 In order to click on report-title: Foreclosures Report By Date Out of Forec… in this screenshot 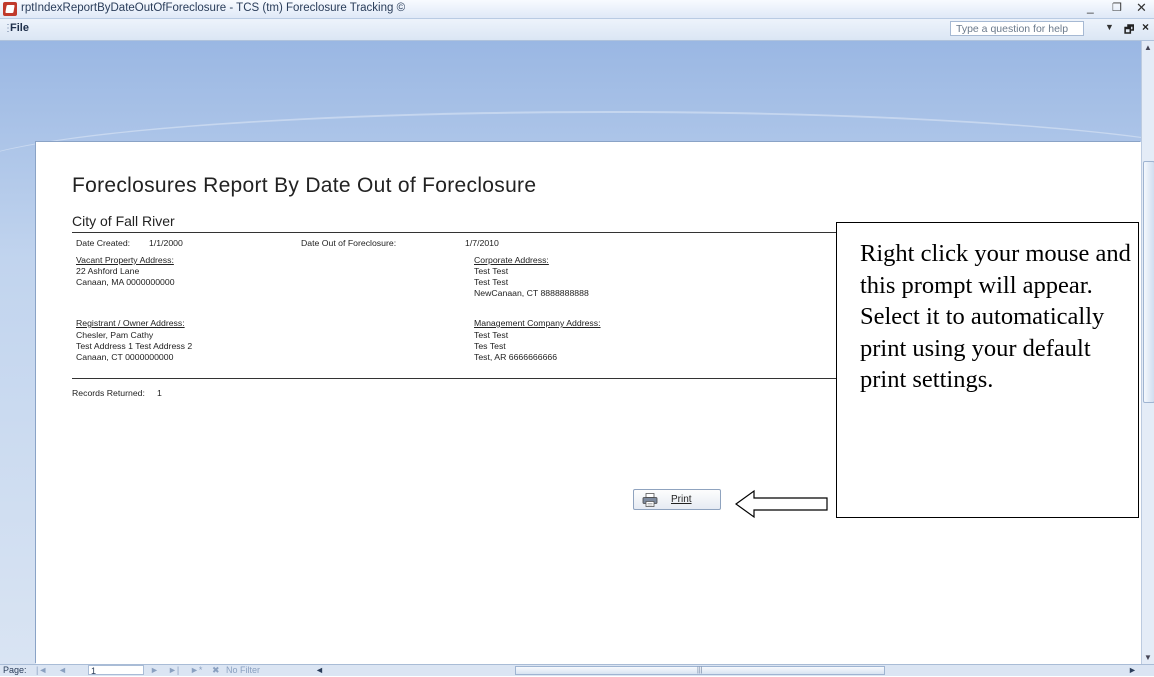, I will do `click(304, 185)`.